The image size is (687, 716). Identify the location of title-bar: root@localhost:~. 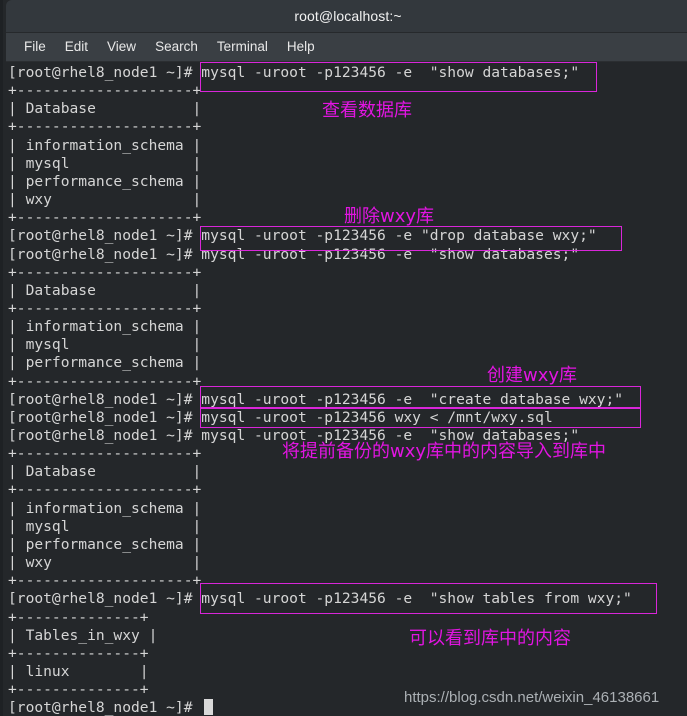
(346, 16).